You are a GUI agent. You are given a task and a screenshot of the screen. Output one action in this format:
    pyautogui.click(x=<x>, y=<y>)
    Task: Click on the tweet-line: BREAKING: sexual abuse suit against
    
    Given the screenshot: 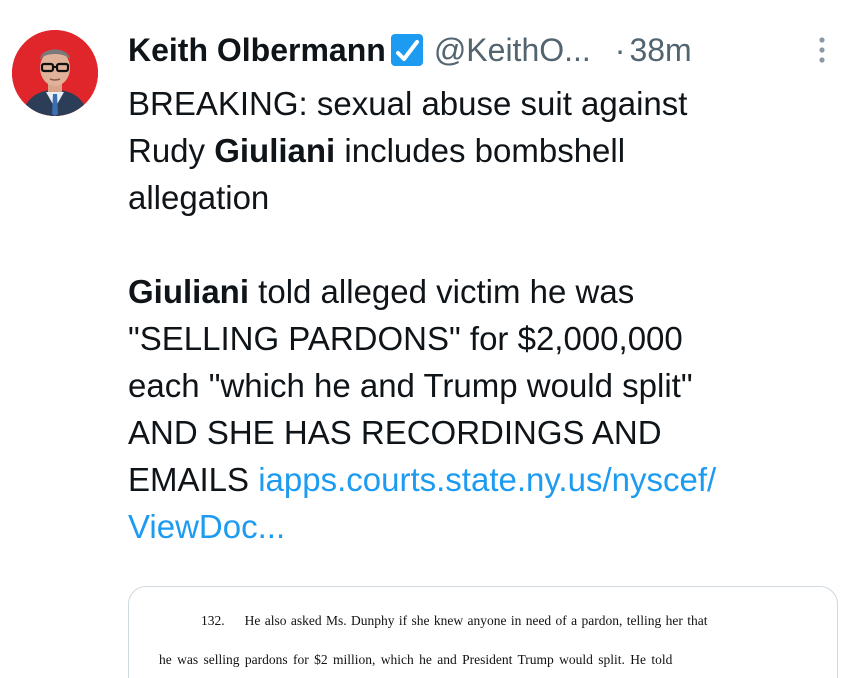 What is the action you would take?
    pyautogui.click(x=478, y=103)
    